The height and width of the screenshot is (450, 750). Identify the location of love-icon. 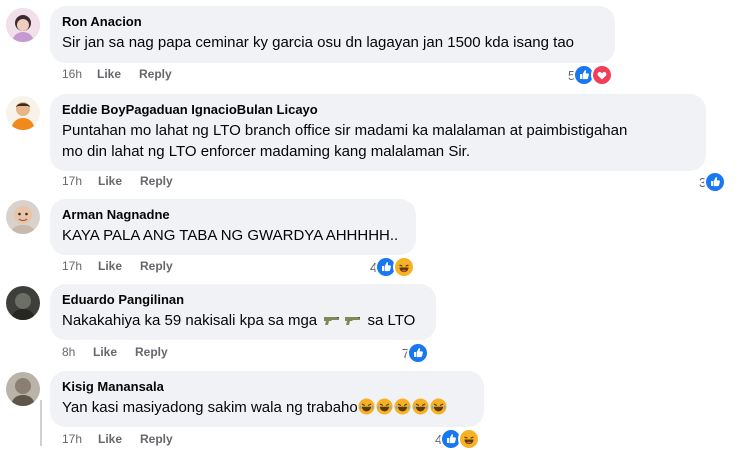
(602, 75).